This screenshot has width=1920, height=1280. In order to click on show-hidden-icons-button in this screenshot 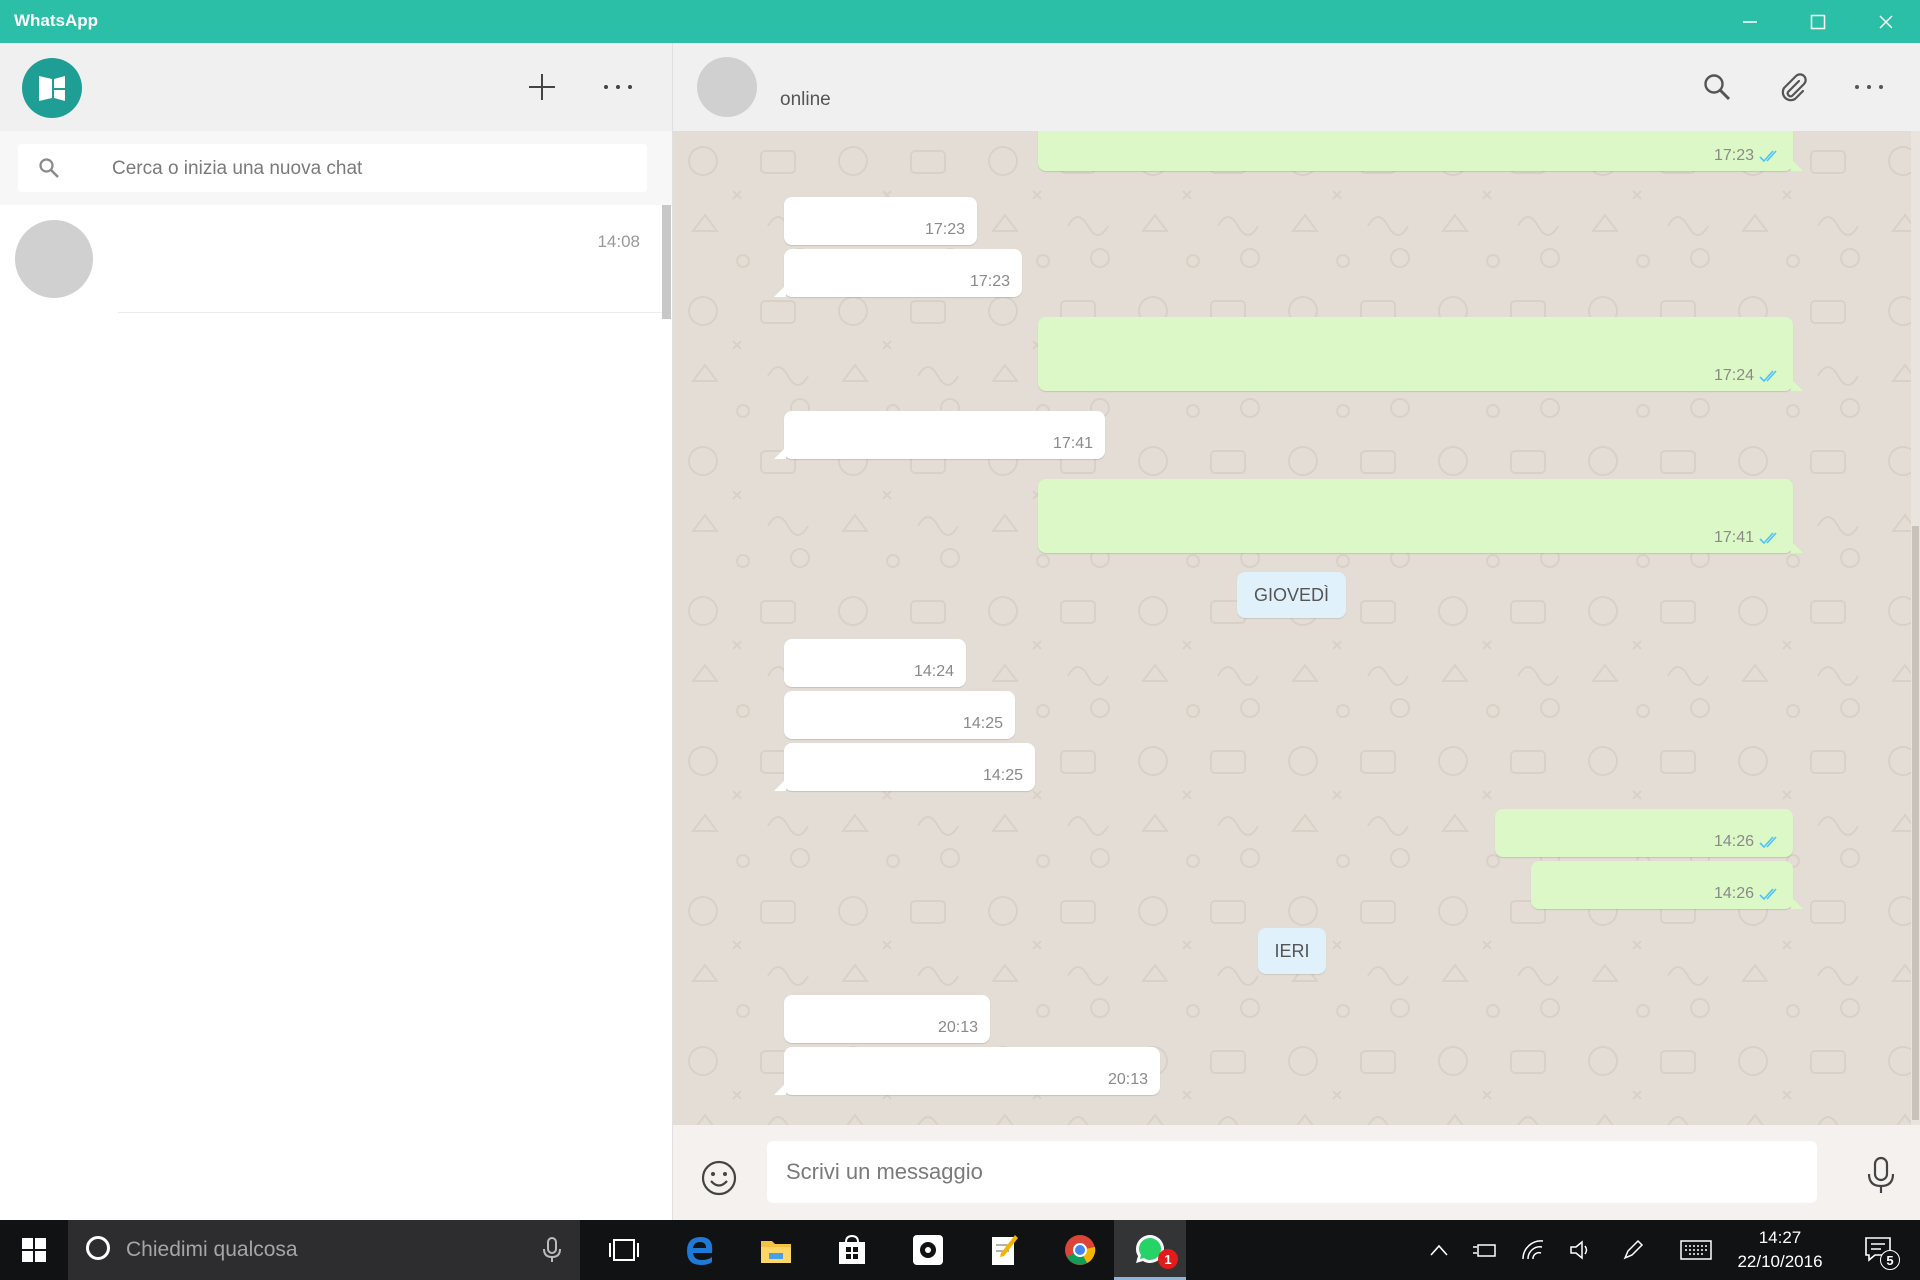, I will do `click(1439, 1250)`.